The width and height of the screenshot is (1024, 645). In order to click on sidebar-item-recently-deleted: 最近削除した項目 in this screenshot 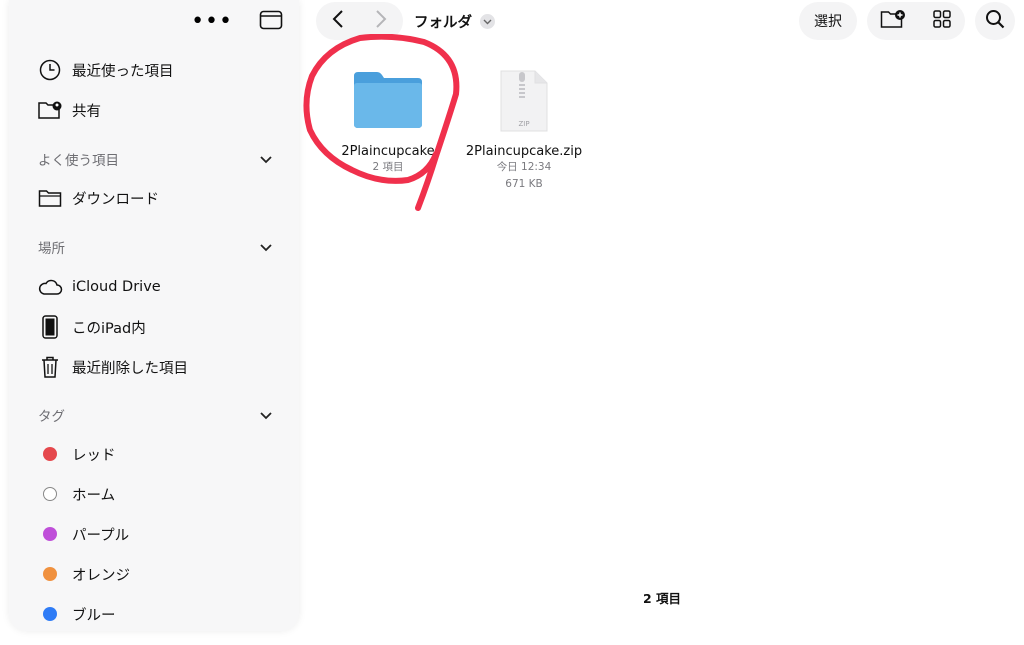, I will do `click(112, 367)`.